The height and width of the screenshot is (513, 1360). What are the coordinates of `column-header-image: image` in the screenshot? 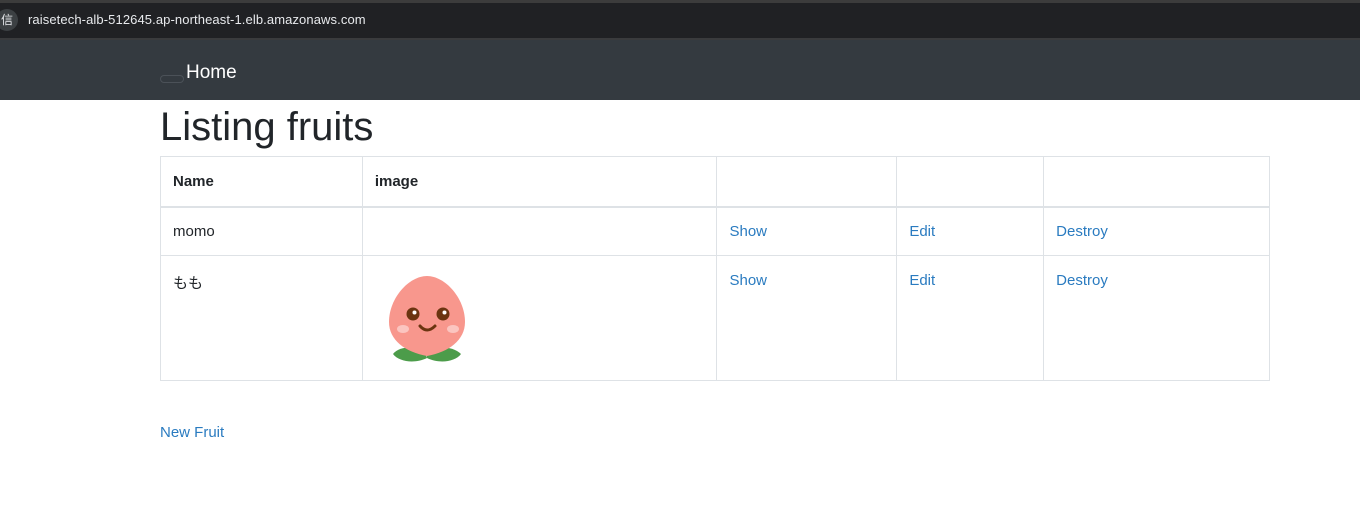 It's located at (539, 182).